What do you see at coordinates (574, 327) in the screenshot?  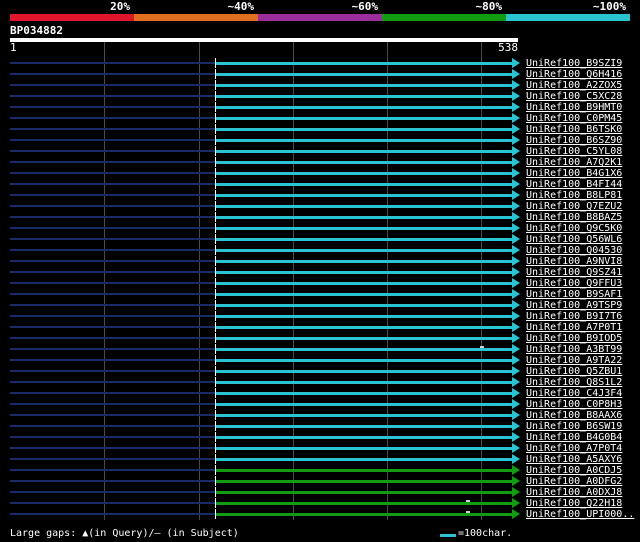 I see `hit-link: UniRef100_A7P0T1` at bounding box center [574, 327].